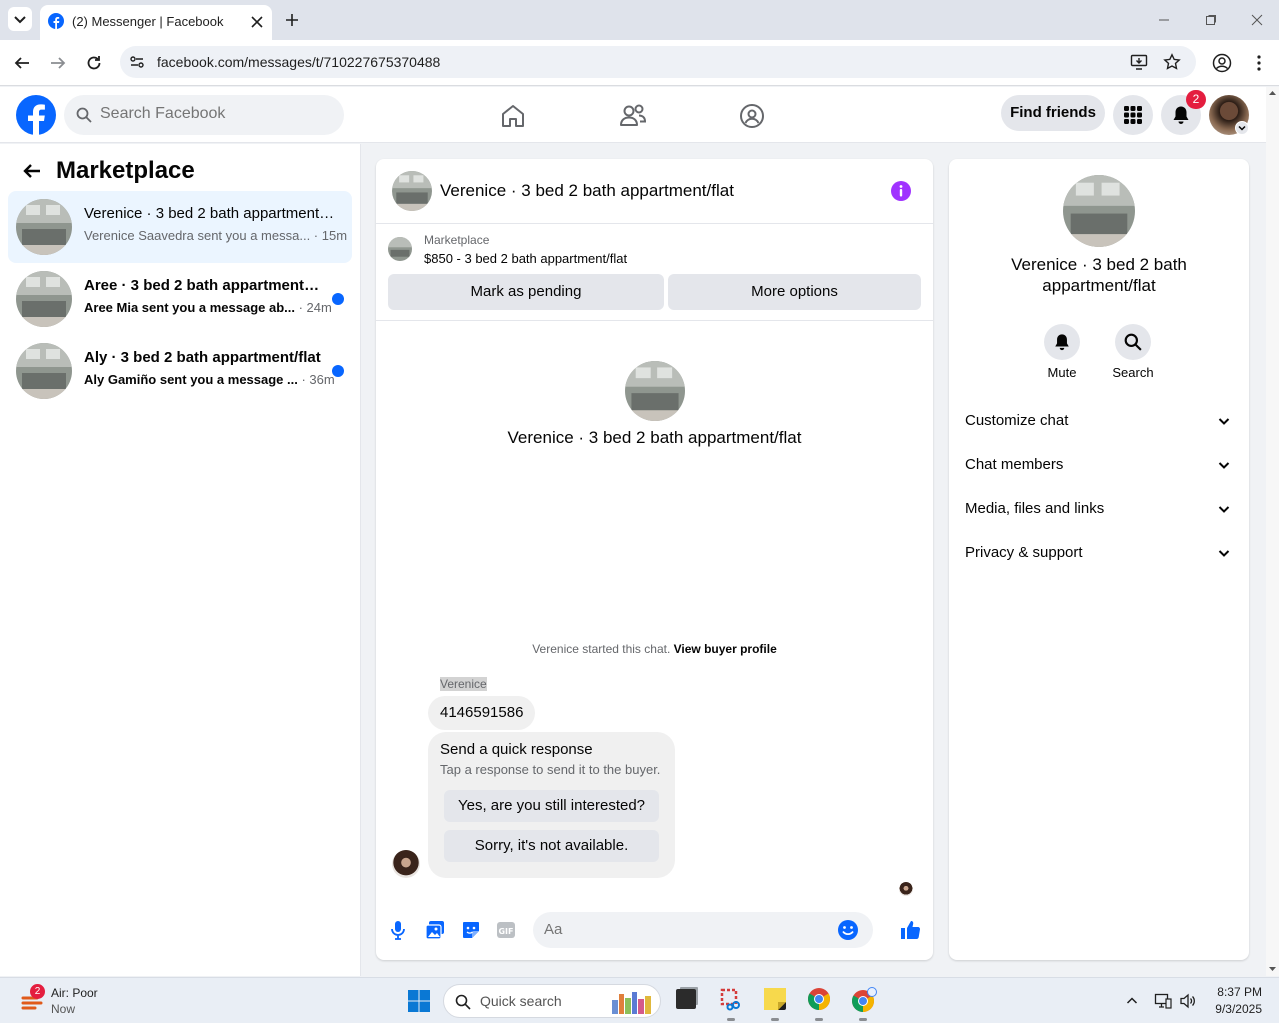 The image size is (1279, 1023). I want to click on message-input, so click(694, 929).